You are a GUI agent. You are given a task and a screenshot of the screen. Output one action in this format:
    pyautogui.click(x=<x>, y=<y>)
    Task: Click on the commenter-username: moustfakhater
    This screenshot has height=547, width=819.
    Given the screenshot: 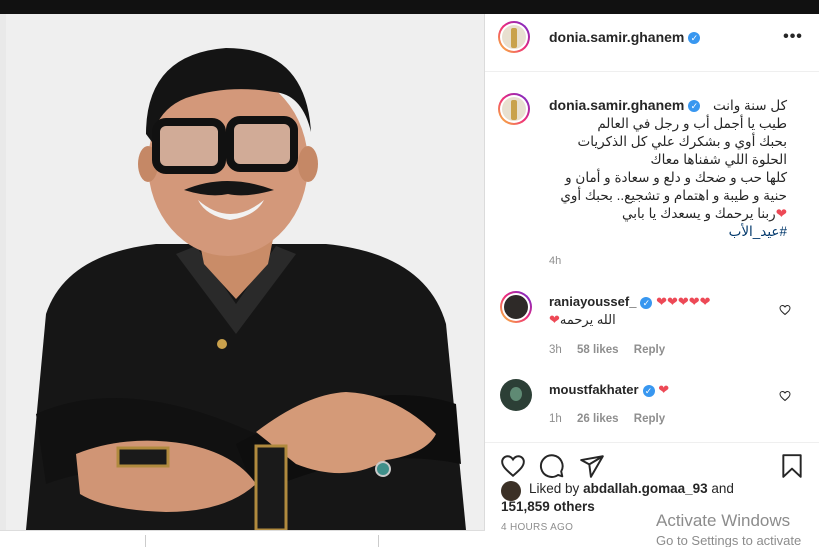 What is the action you would take?
    pyautogui.click(x=594, y=389)
    